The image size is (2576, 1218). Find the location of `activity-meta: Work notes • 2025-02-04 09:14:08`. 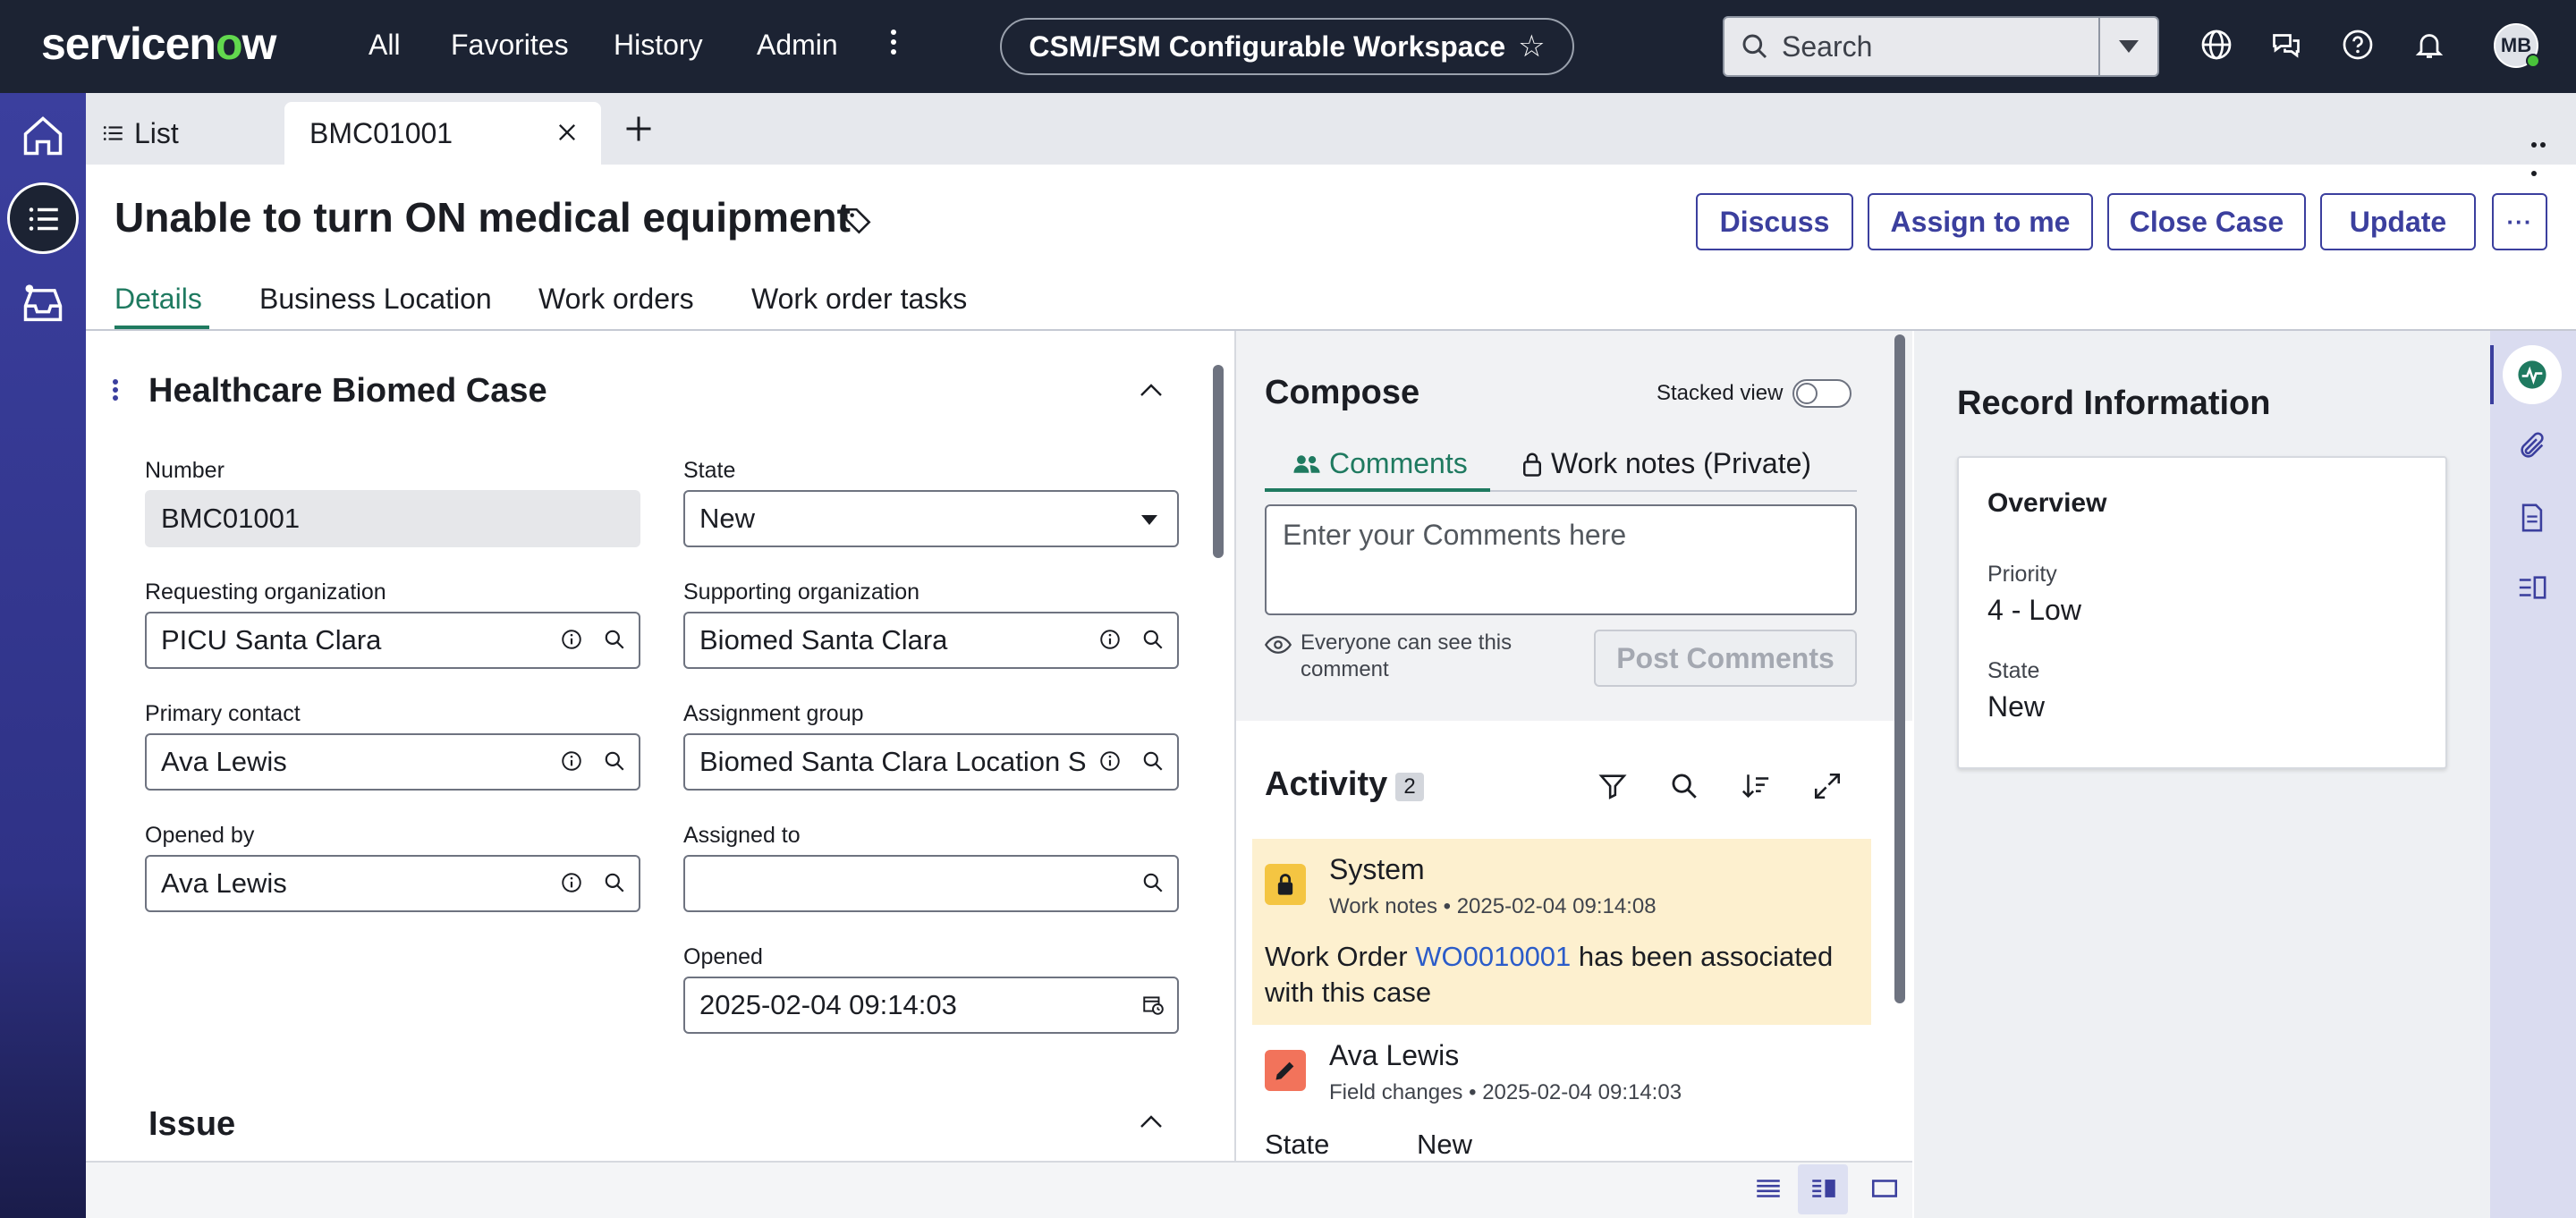

activity-meta: Work notes • 2025-02-04 09:14:08 is located at coordinates (1493, 906).